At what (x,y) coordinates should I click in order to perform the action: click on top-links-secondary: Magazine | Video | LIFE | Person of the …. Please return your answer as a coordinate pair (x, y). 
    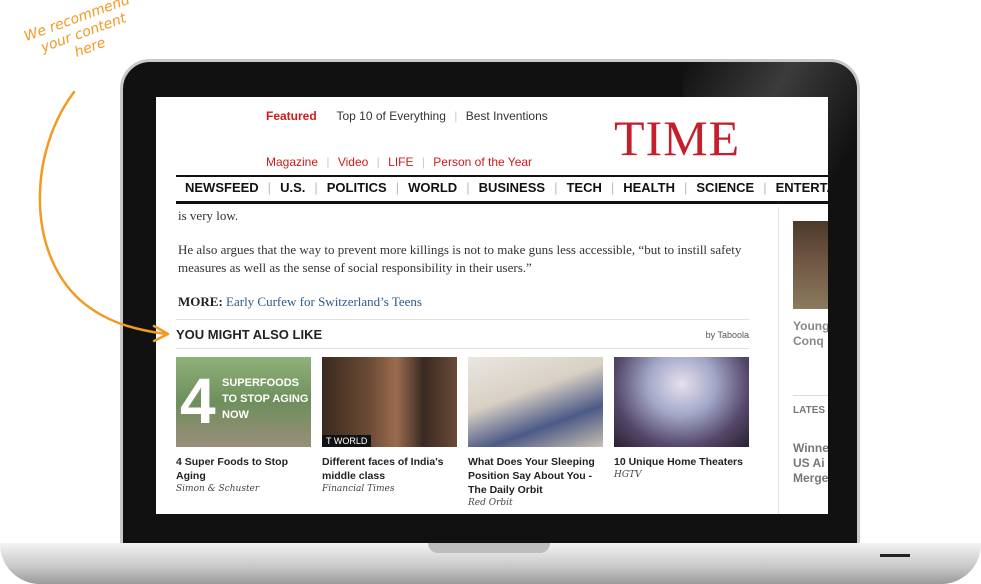
    Looking at the image, I should click on (399, 162).